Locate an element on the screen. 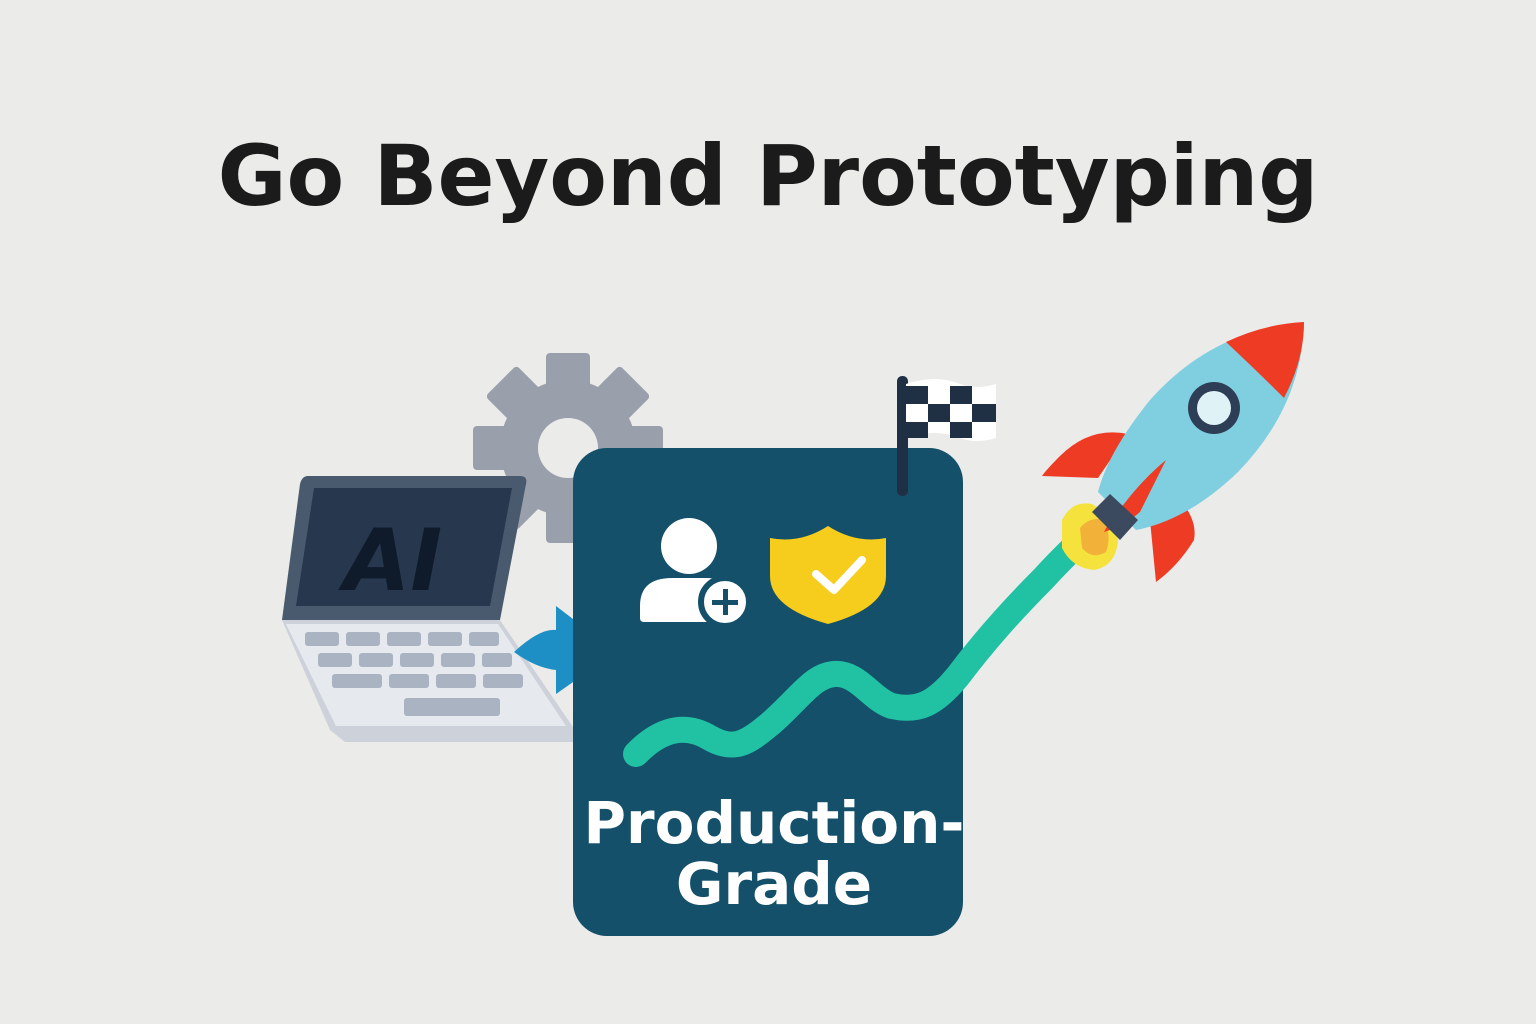 Image resolution: width=1536 pixels, height=1024 pixels. card-label-line2: Grade is located at coordinates (774, 884).